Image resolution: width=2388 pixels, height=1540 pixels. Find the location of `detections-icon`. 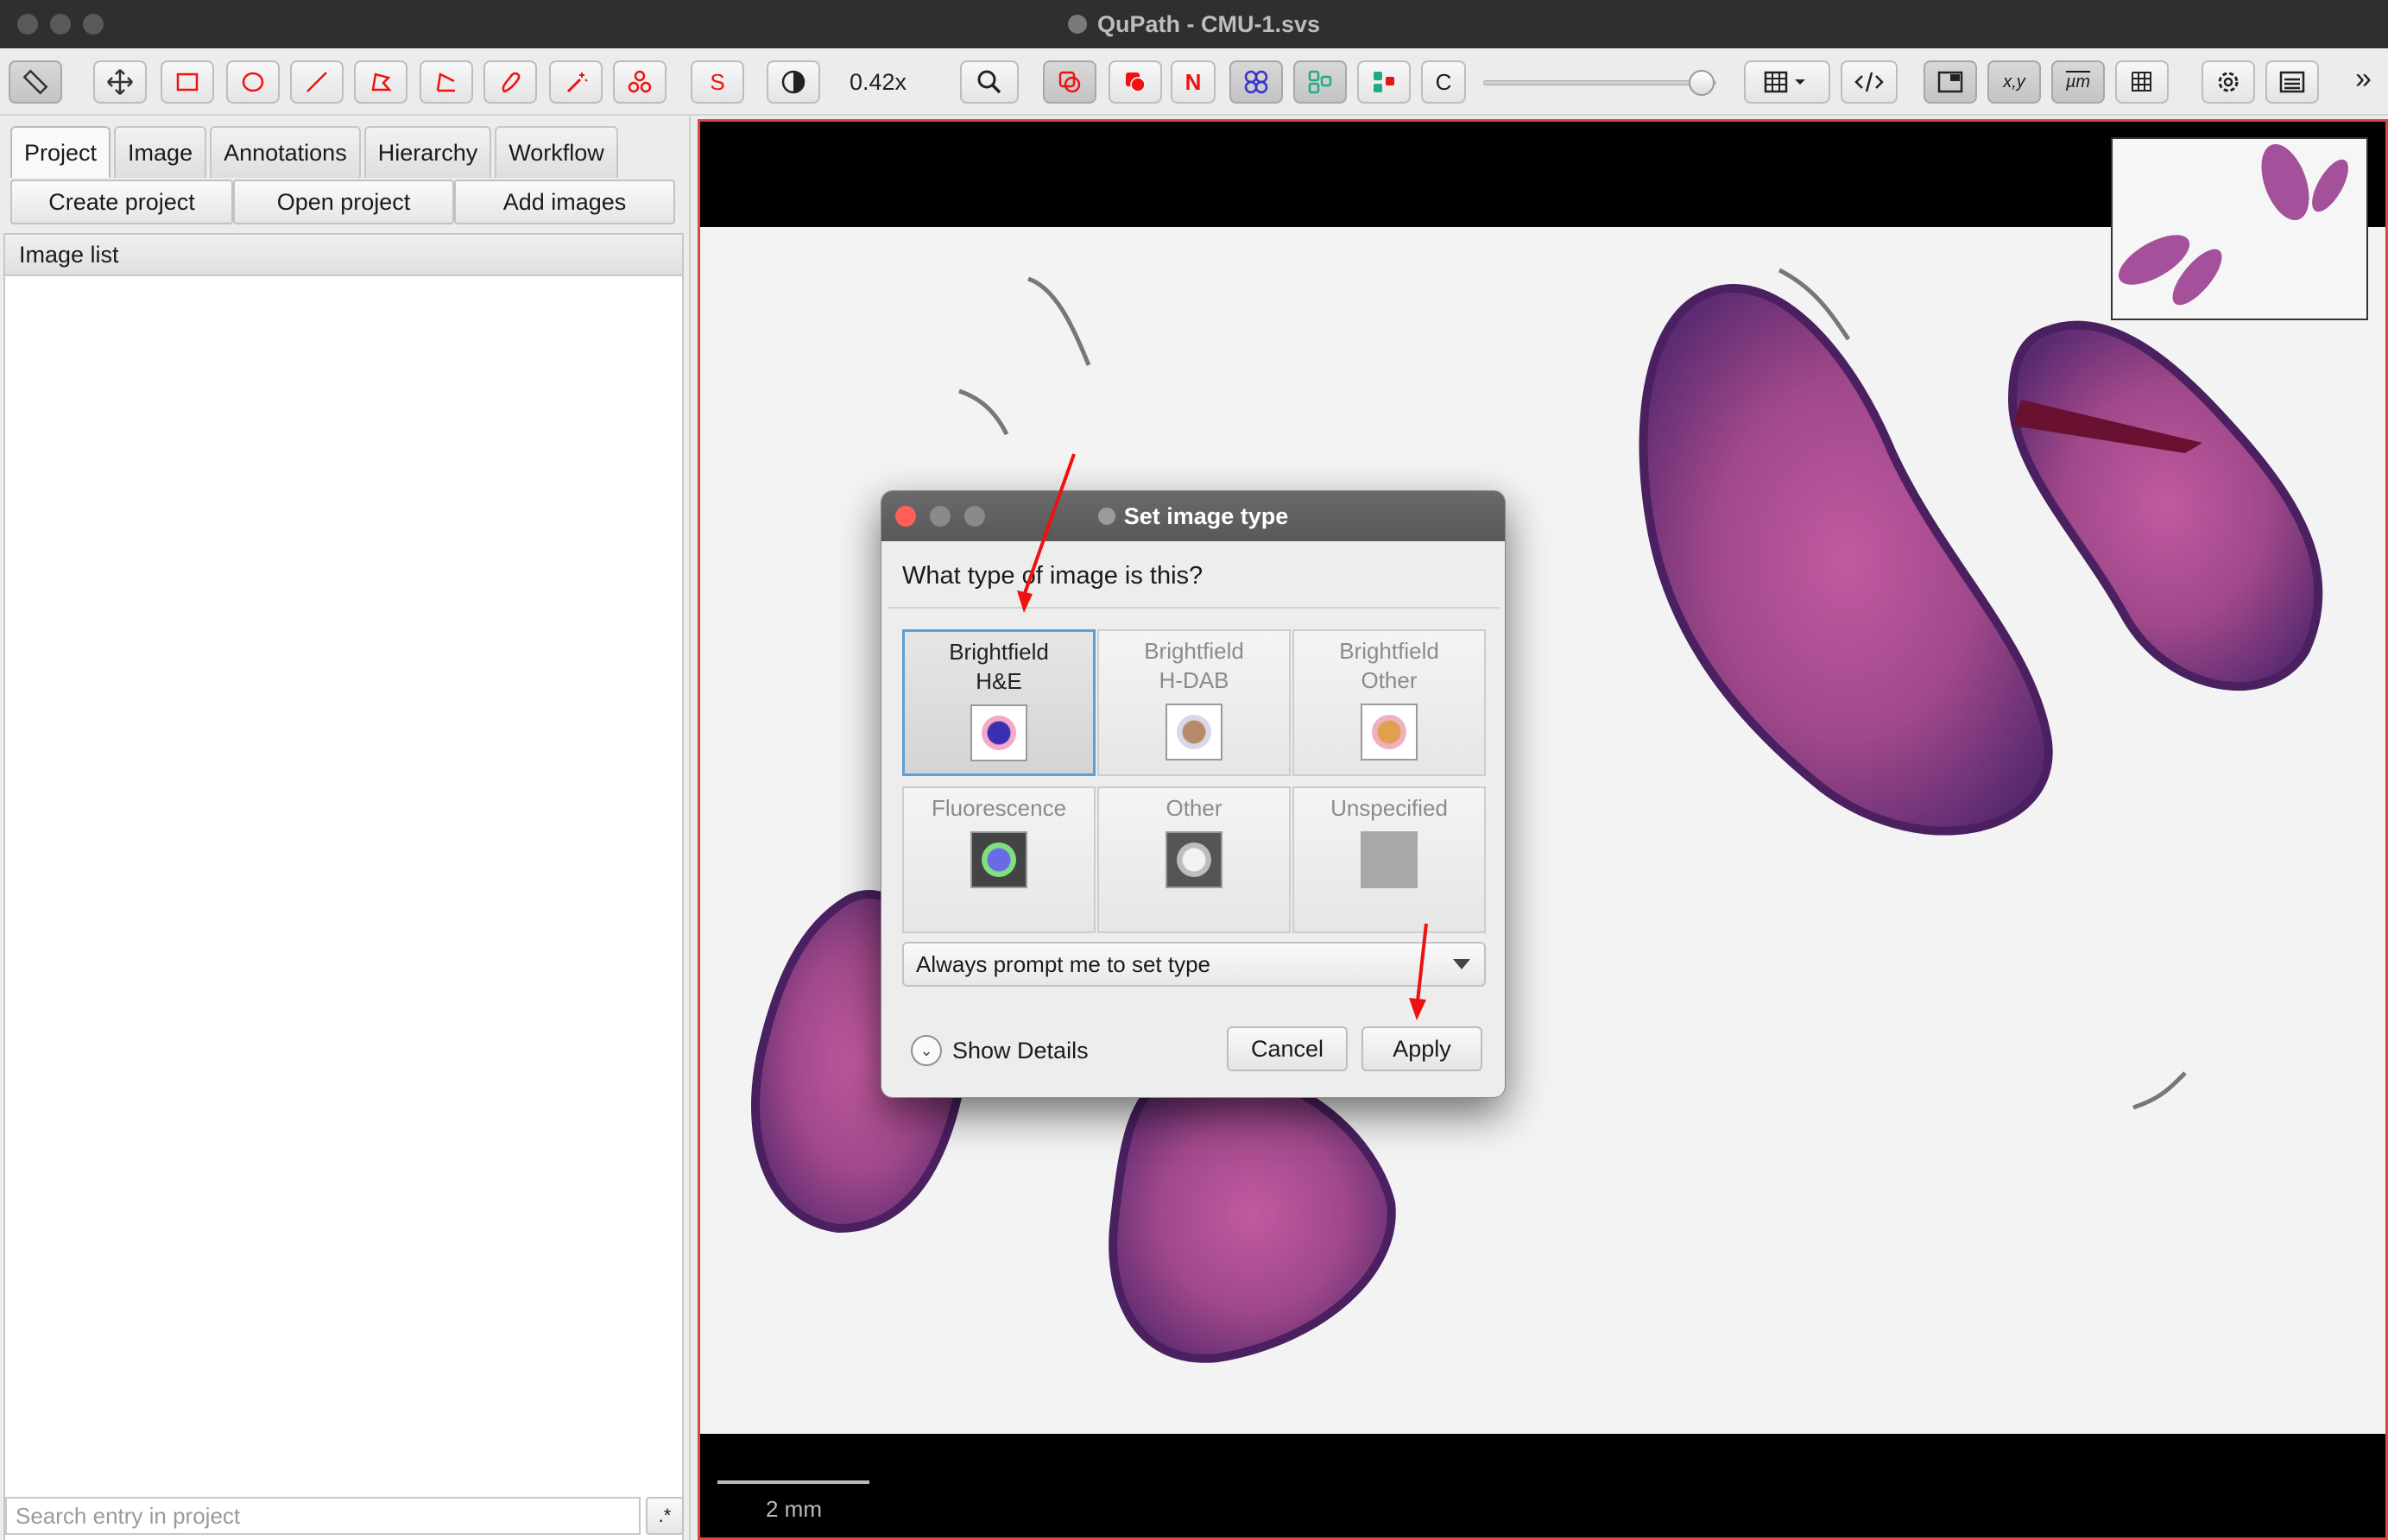

detections-icon is located at coordinates (1320, 82).